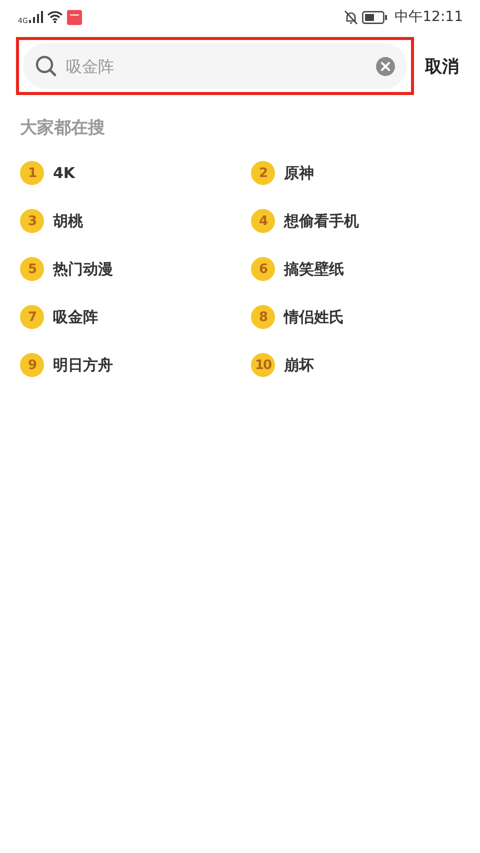 The image size is (480, 853). I want to click on rank-badge: 10, so click(263, 365).